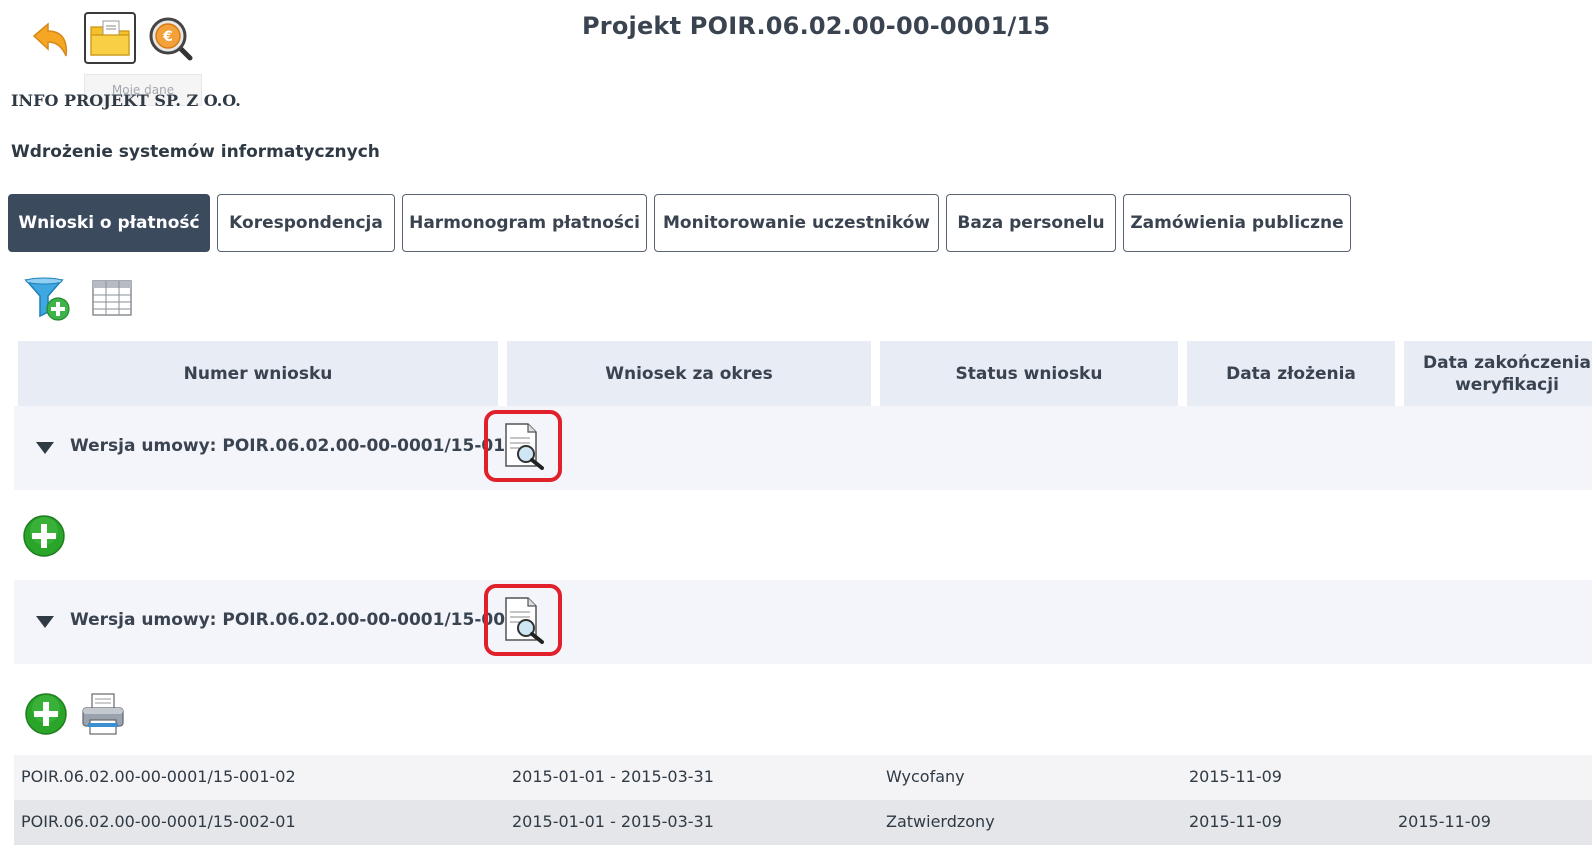 Image resolution: width=1592 pixels, height=845 pixels. What do you see at coordinates (689, 373) in the screenshot?
I see `column-header-wniosek-za-okres: Wniosek za okres` at bounding box center [689, 373].